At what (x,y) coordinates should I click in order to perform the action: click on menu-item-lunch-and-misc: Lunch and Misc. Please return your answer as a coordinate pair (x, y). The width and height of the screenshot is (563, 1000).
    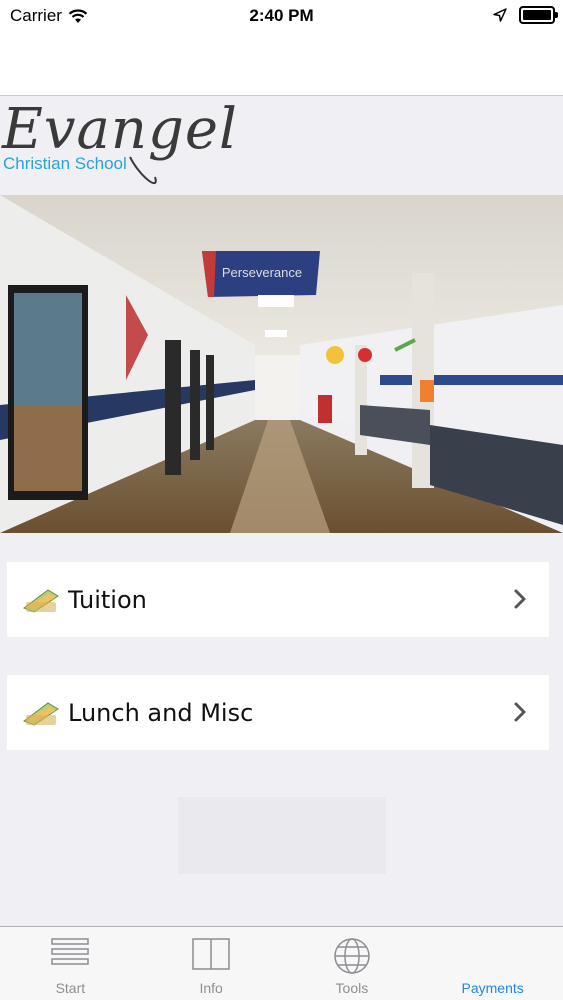
    Looking at the image, I should click on (278, 712).